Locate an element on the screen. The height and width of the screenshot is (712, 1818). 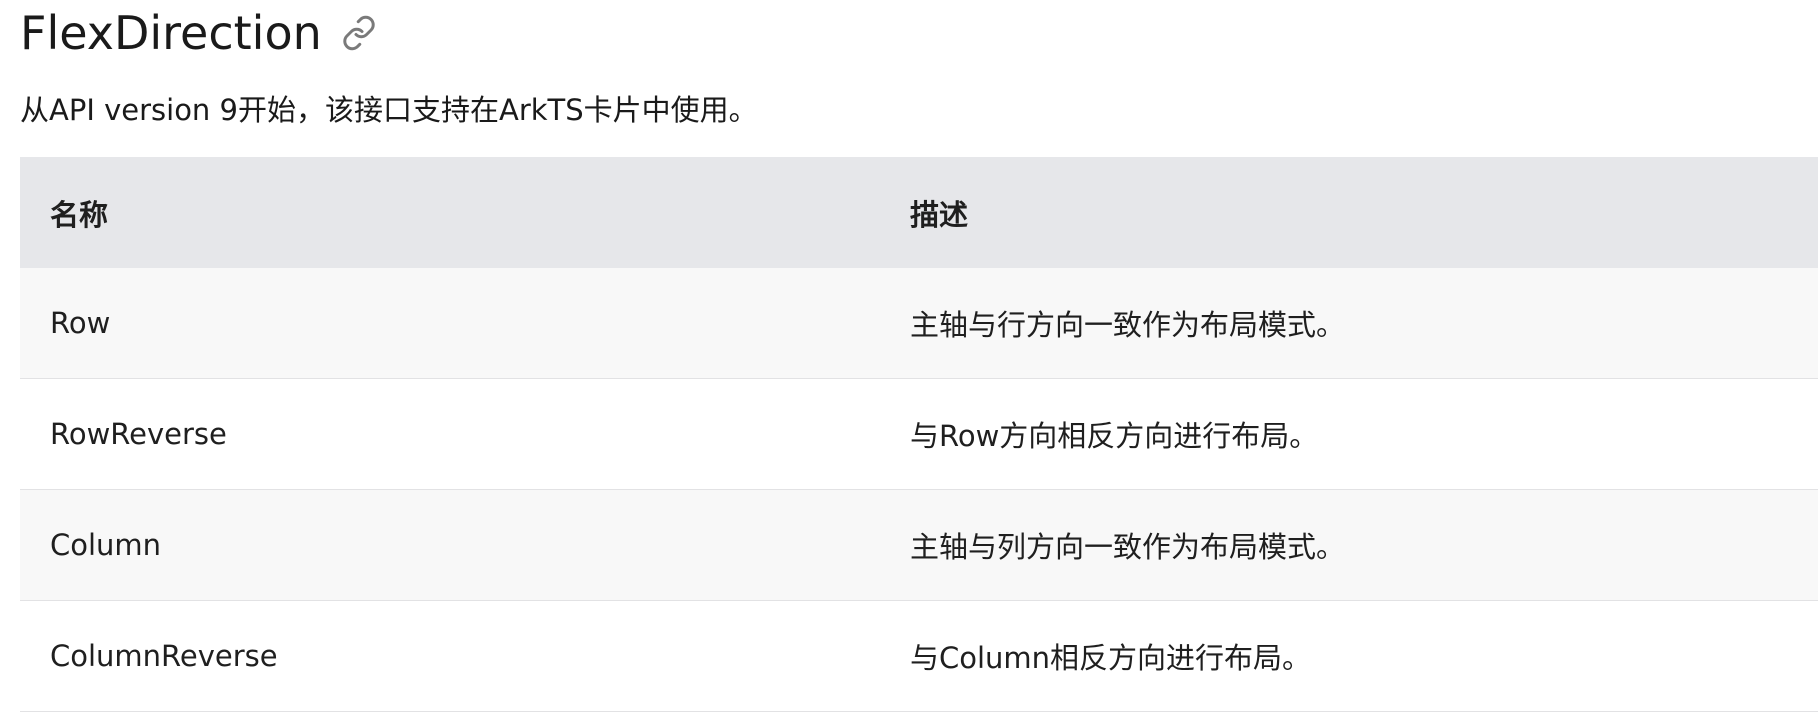
page-title: FlexDirection is located at coordinates (171, 33).